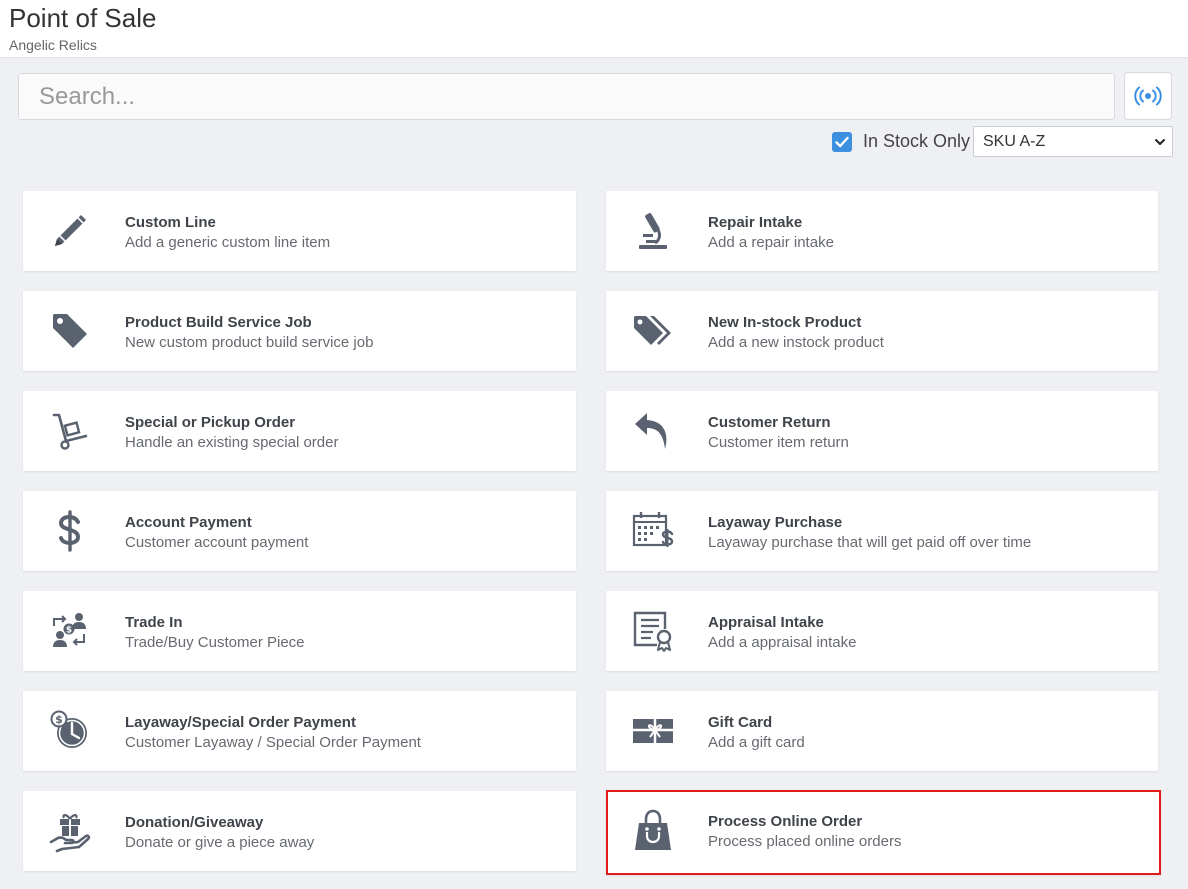  What do you see at coordinates (53, 45) in the screenshot?
I see `store-name: Angelic Relics` at bounding box center [53, 45].